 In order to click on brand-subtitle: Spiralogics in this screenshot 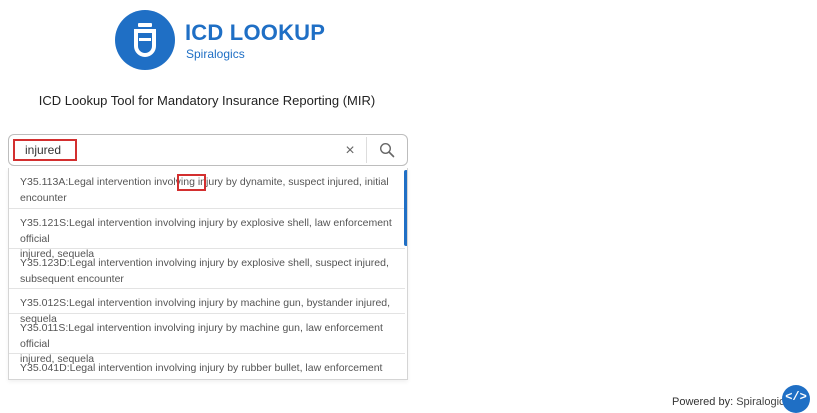, I will do `click(215, 54)`.